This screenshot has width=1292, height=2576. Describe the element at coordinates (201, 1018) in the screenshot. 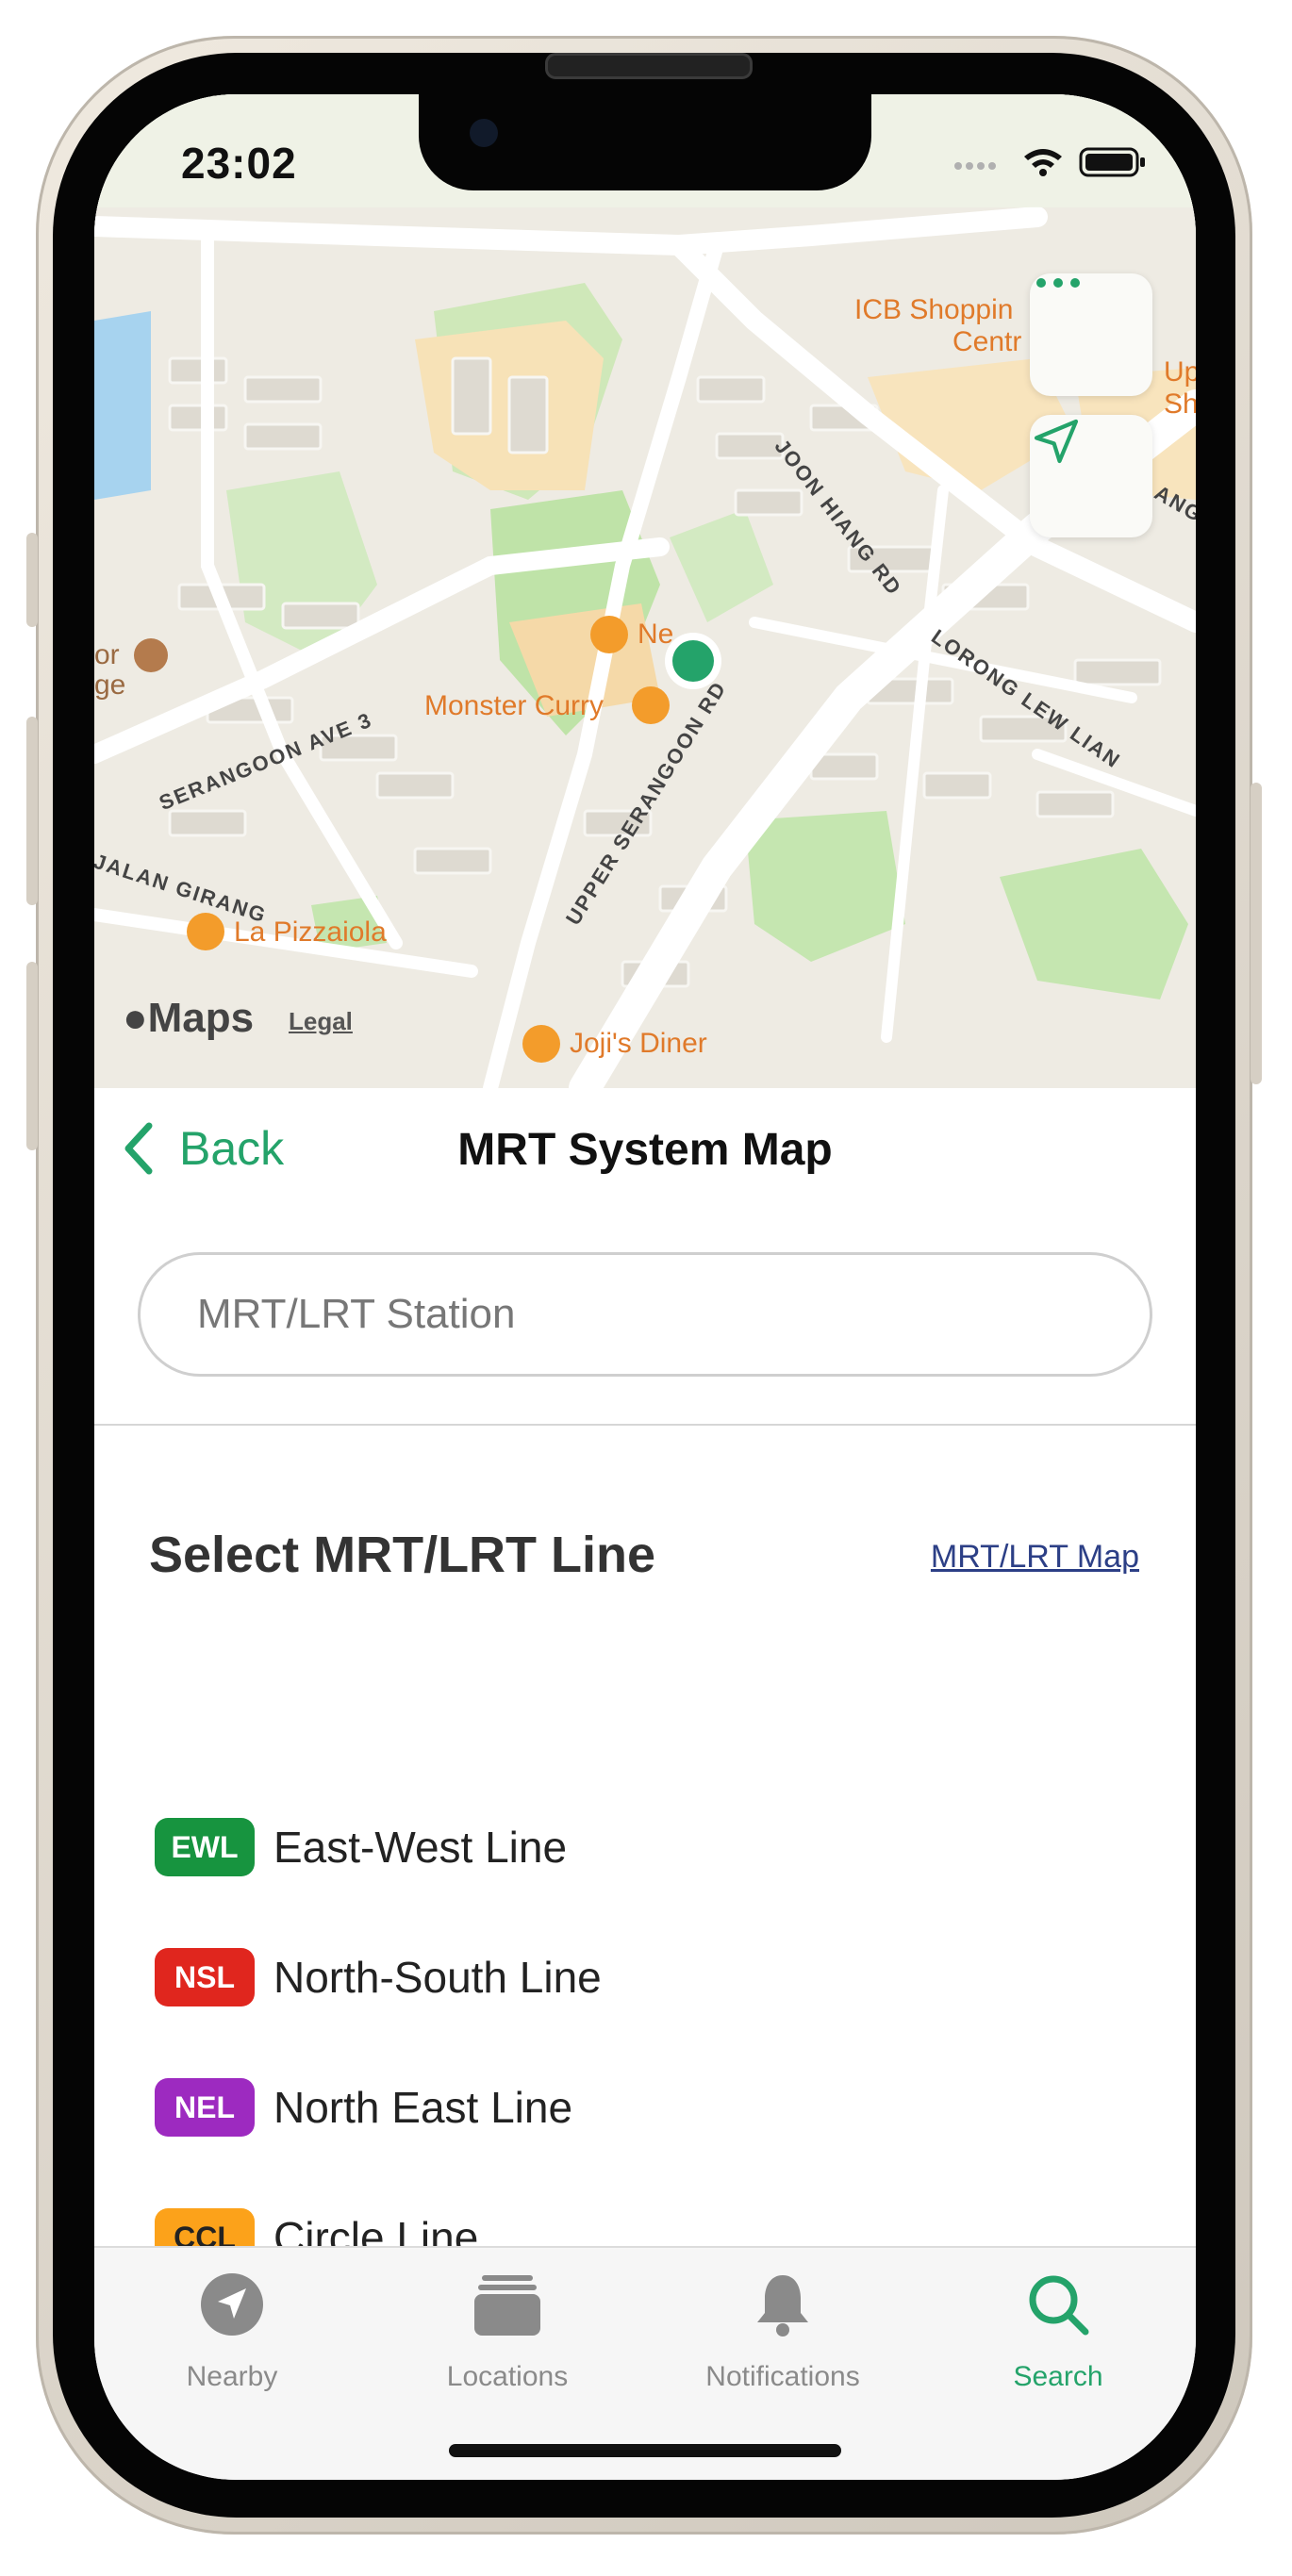

I see `maps-attribution: Maps` at that location.